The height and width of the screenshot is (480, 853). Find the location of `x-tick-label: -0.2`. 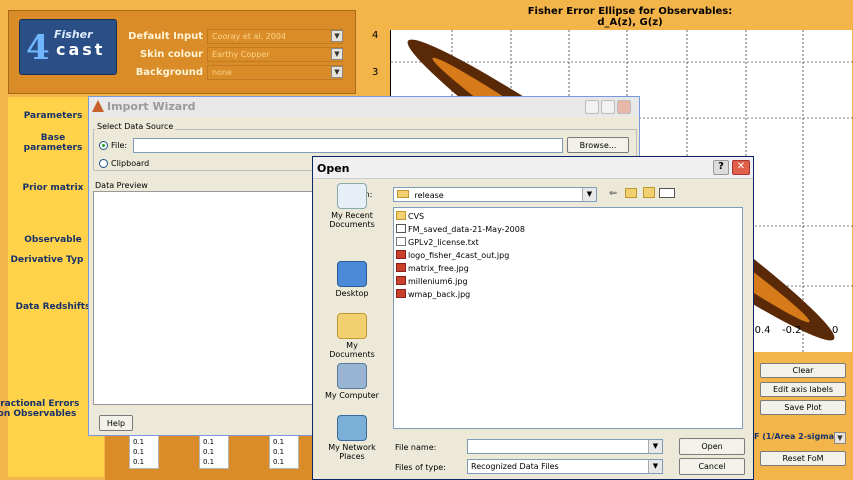

x-tick-label: -0.2 is located at coordinates (792, 330).